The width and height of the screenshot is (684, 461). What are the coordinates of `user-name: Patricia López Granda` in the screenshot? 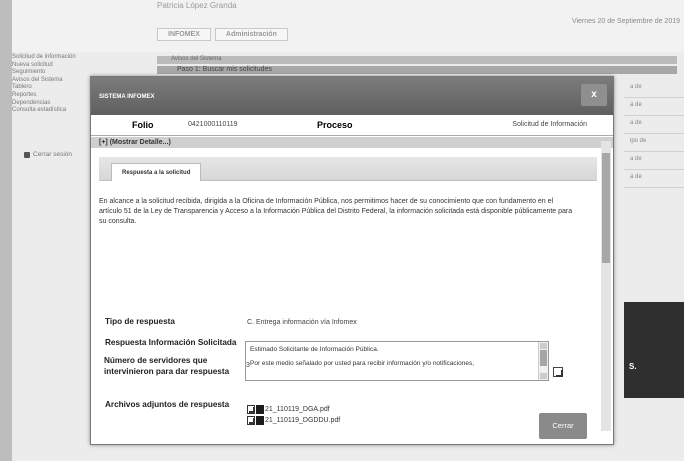 It's located at (197, 5).